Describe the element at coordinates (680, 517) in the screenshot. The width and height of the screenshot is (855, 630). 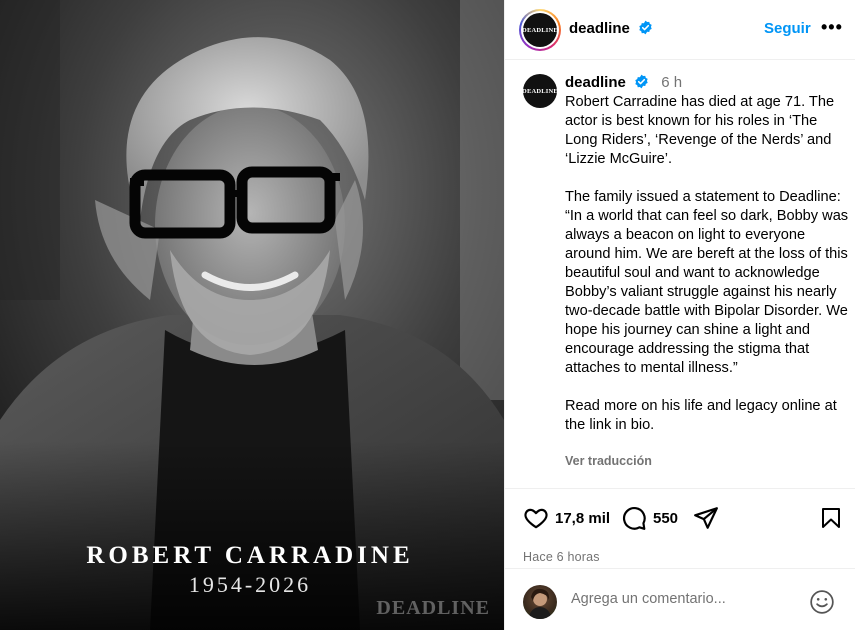
I see `action-bar: 17,8 mil 550` at that location.